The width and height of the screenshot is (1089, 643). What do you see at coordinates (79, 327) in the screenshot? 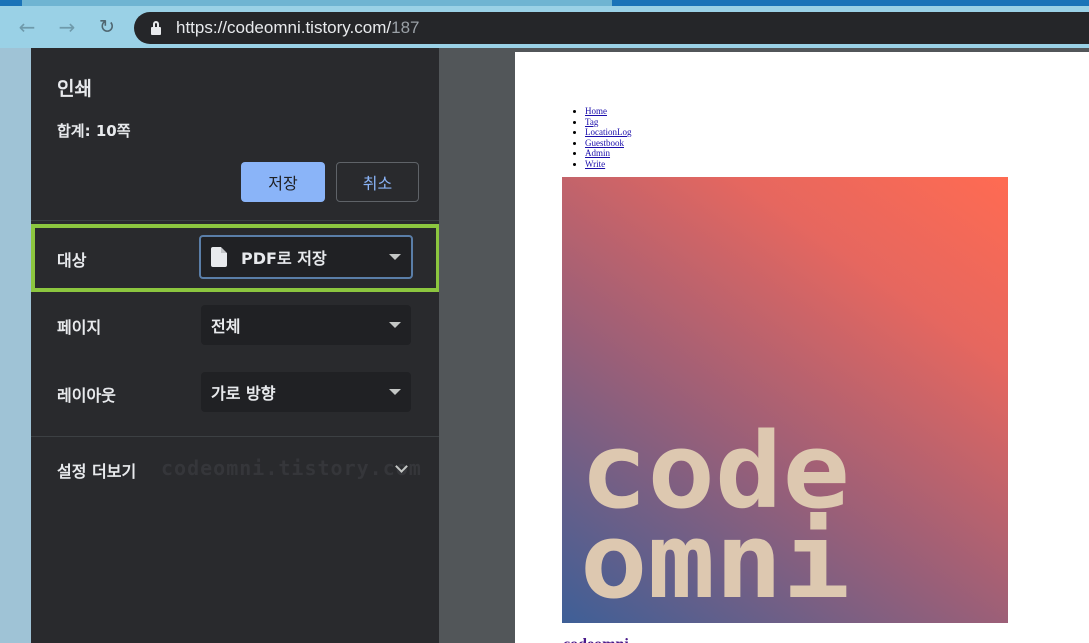
I see `pages-label: 페이지` at bounding box center [79, 327].